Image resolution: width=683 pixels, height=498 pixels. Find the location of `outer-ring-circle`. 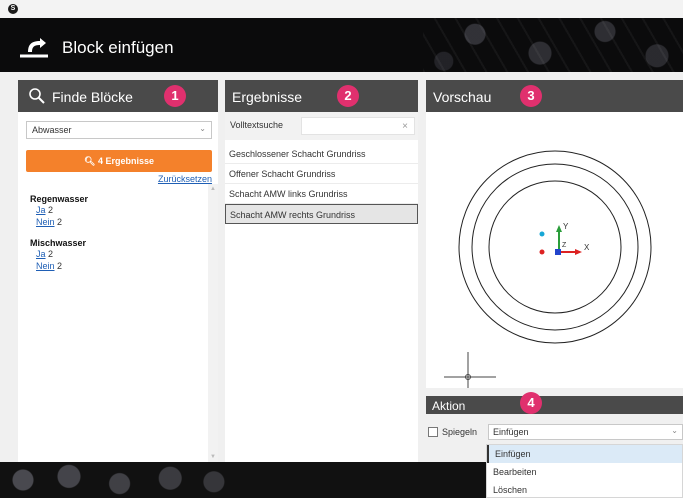

outer-ring-circle is located at coordinates (555, 247).